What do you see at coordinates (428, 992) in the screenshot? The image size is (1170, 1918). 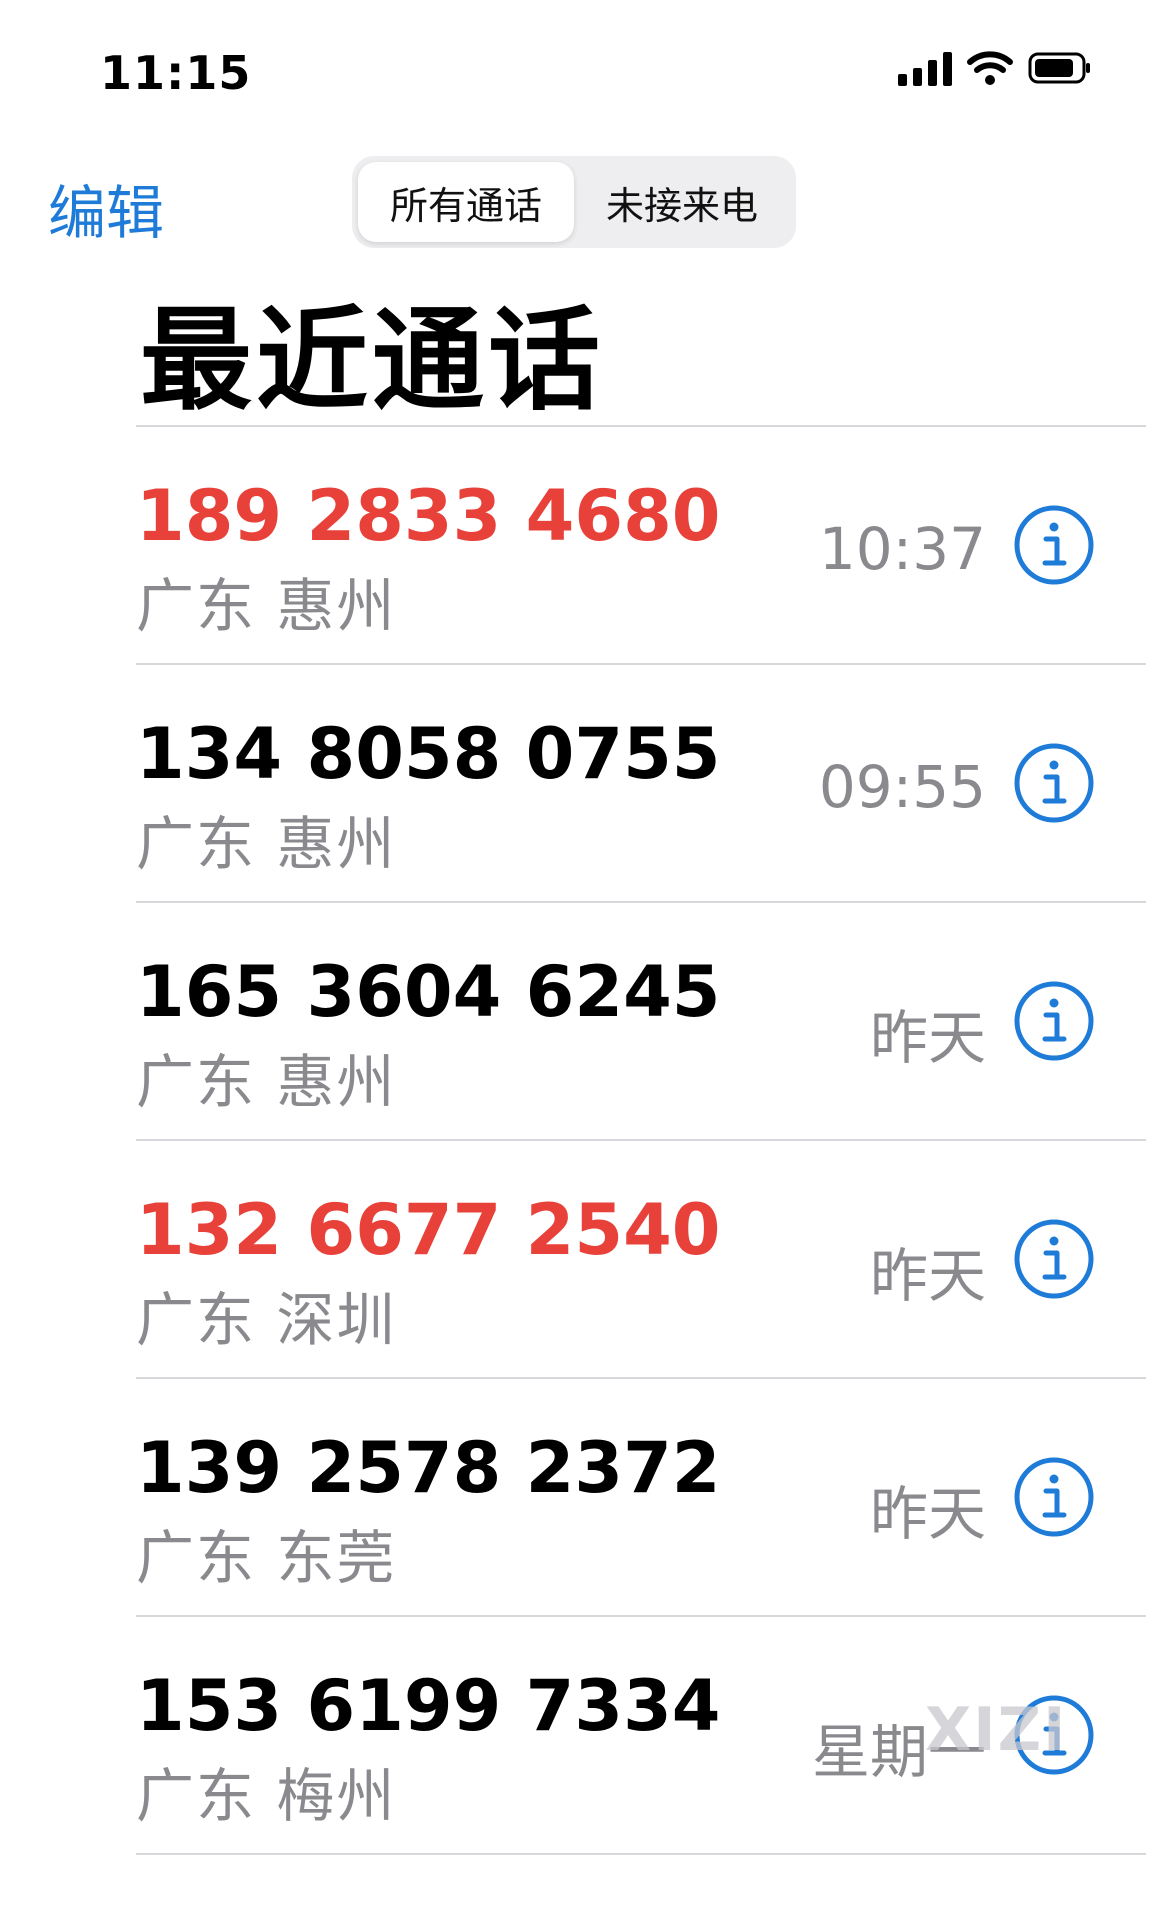 I see `call-number: 165 3604 6245` at bounding box center [428, 992].